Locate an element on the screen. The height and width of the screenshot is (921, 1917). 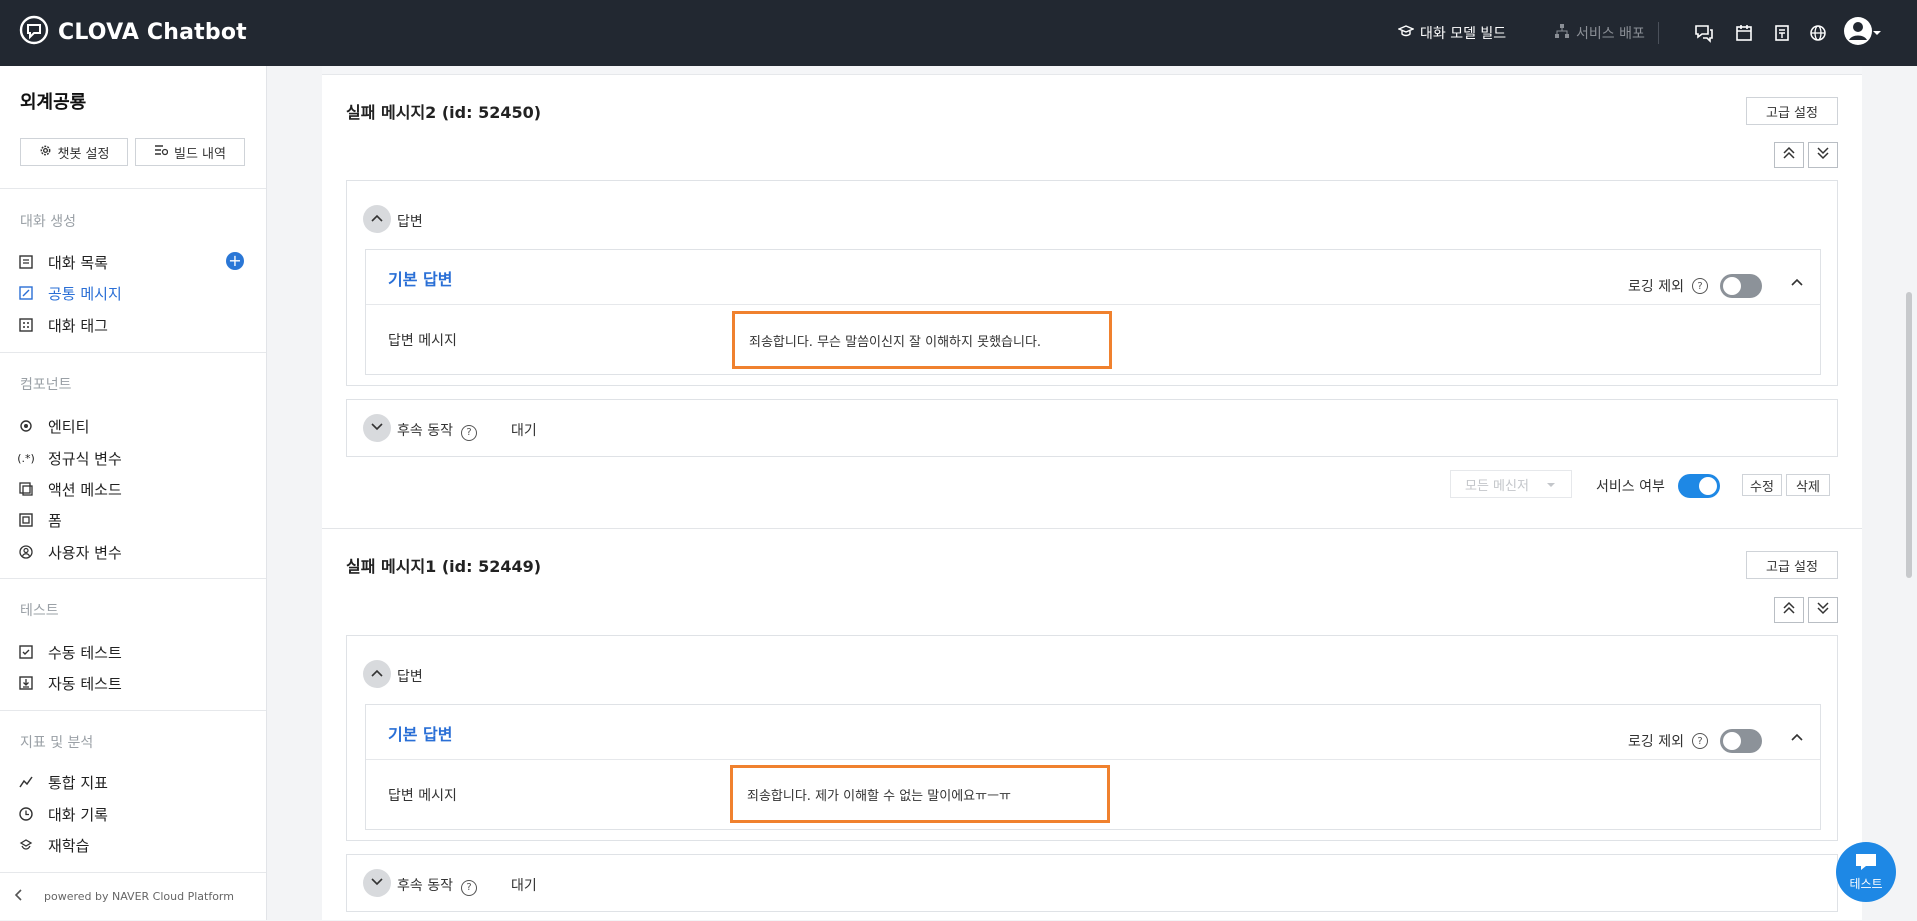
edit-button: 수정 is located at coordinates (1762, 485).